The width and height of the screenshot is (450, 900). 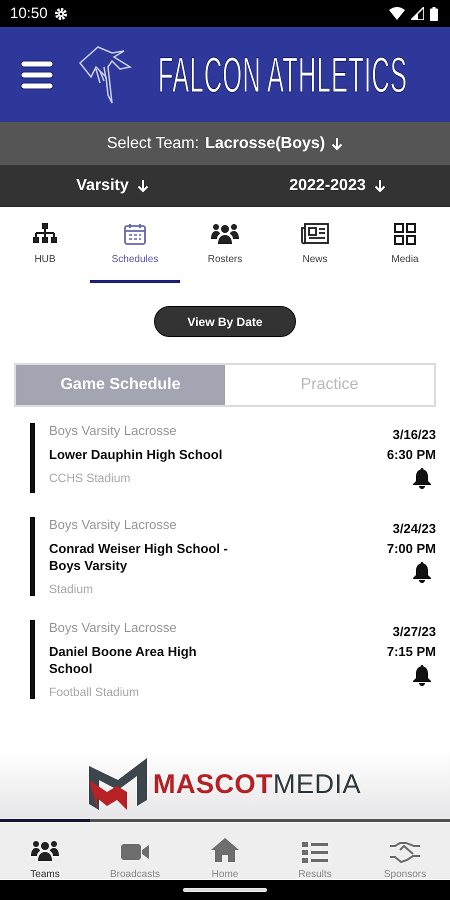 What do you see at coordinates (136, 454) in the screenshot?
I see `opponent-name: Lower Dauphin High School` at bounding box center [136, 454].